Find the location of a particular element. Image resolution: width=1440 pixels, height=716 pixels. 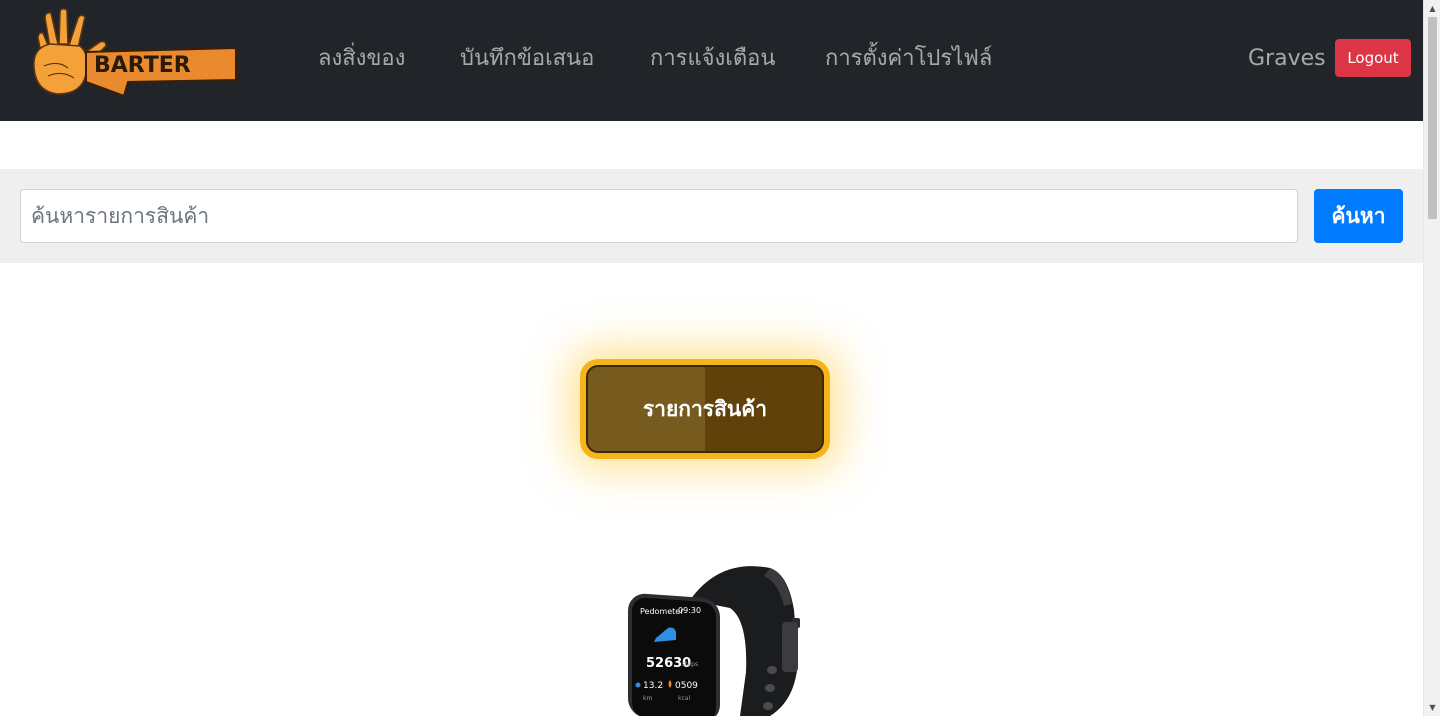

scroll-up-arrow-icon: ▲ is located at coordinates (1432, 8).